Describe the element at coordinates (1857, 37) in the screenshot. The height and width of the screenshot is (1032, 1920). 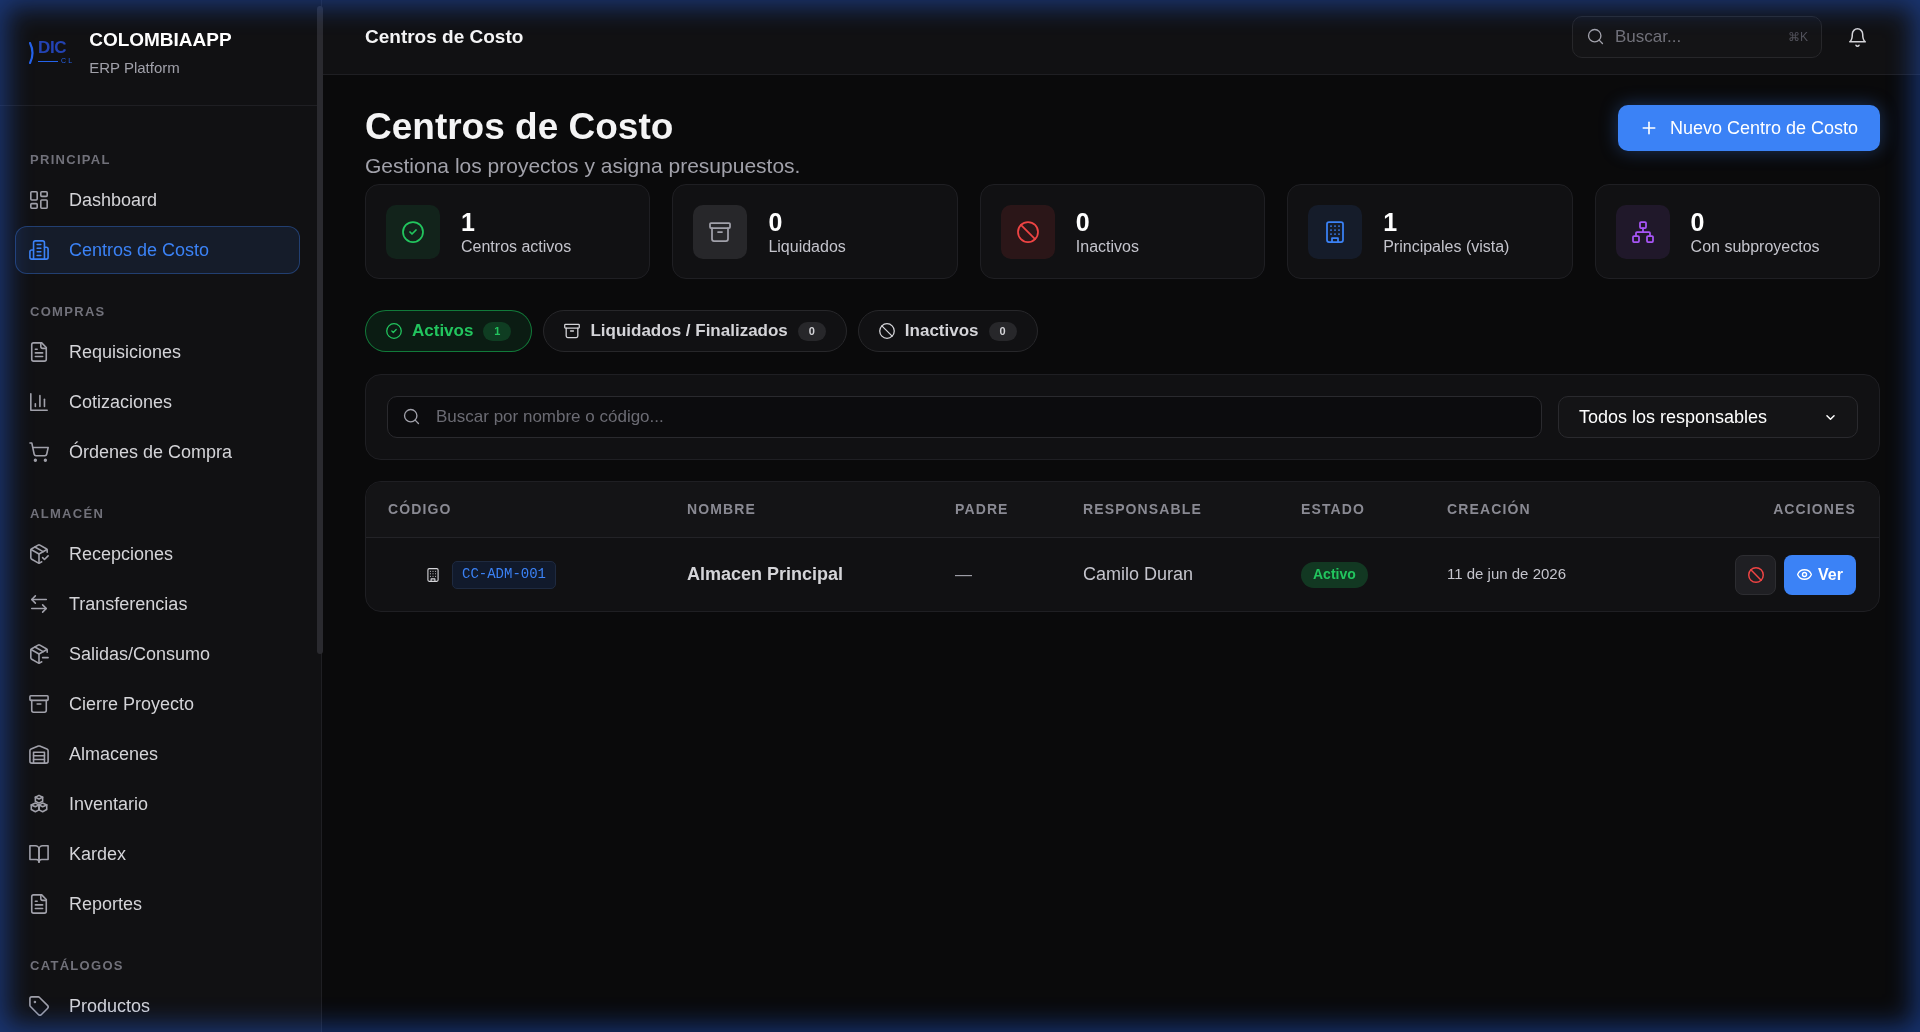
I see `notification-bell-icon` at that location.